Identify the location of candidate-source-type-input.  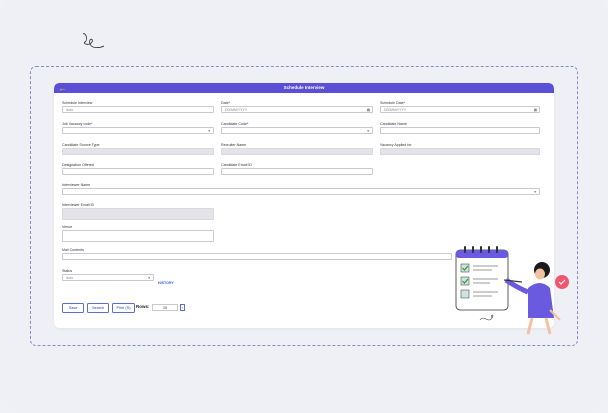
(138, 151).